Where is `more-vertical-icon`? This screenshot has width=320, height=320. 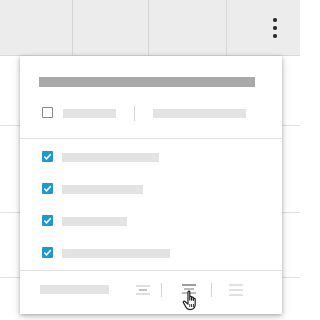 more-vertical-icon is located at coordinates (275, 28).